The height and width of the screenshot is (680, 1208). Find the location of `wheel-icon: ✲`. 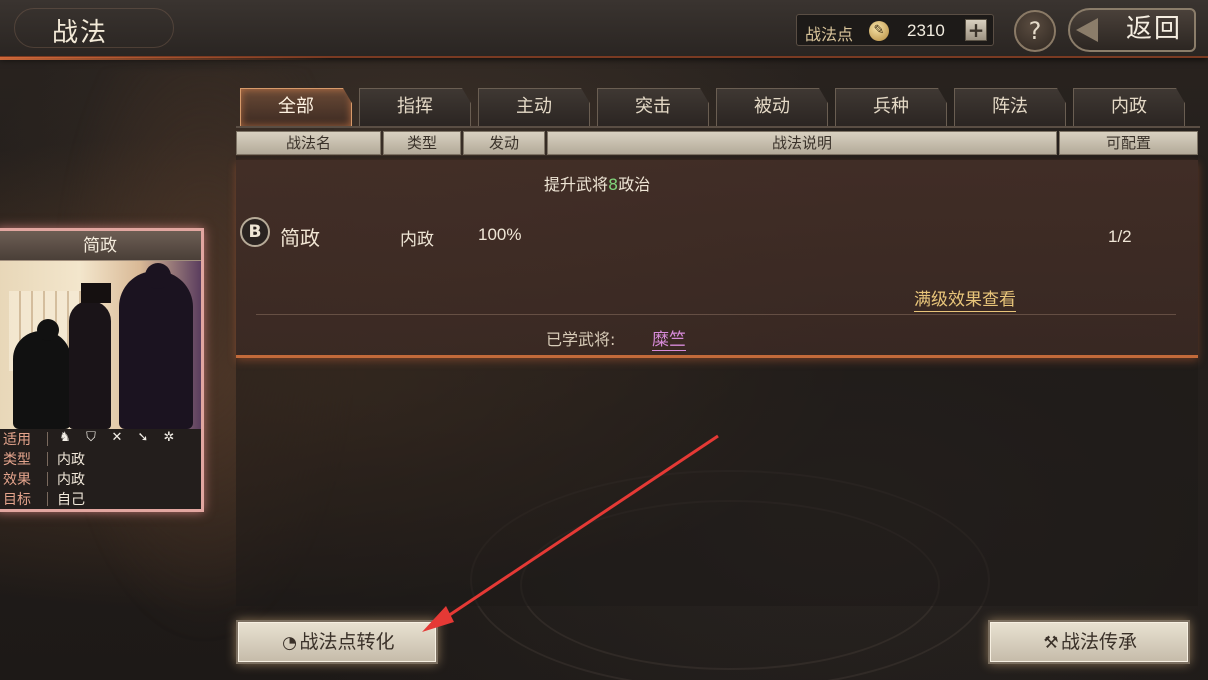

wheel-icon: ✲ is located at coordinates (169, 437).